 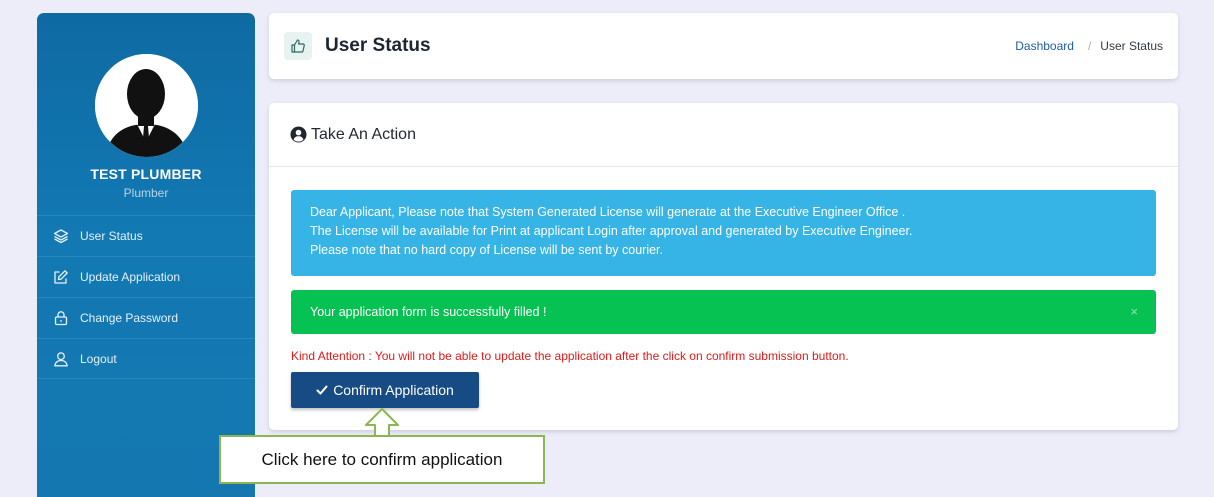 I want to click on edit-icon, so click(x=61, y=277).